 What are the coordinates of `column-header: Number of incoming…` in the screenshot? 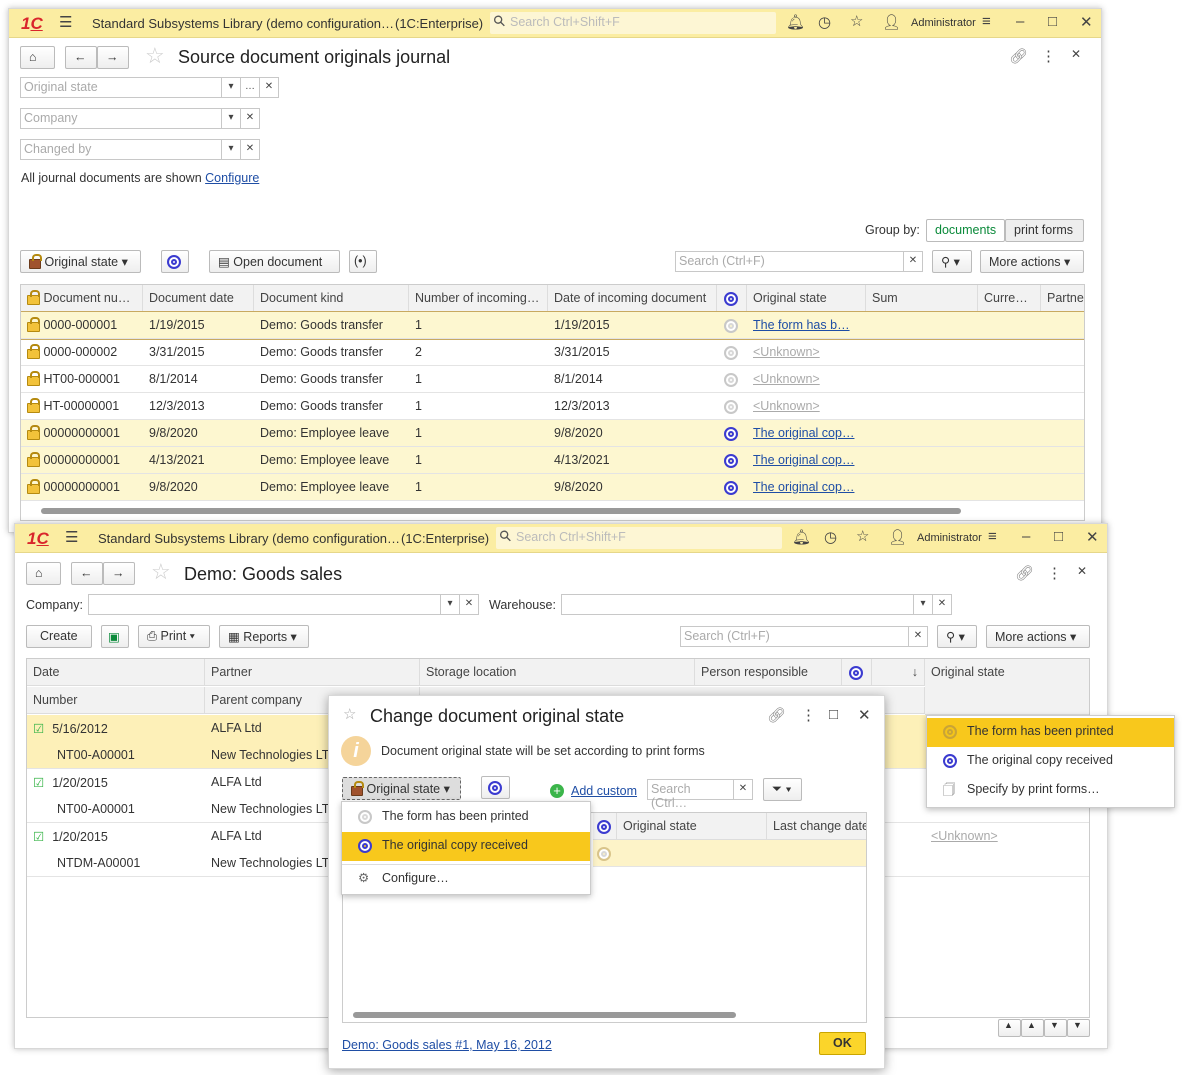 It's located at (478, 298).